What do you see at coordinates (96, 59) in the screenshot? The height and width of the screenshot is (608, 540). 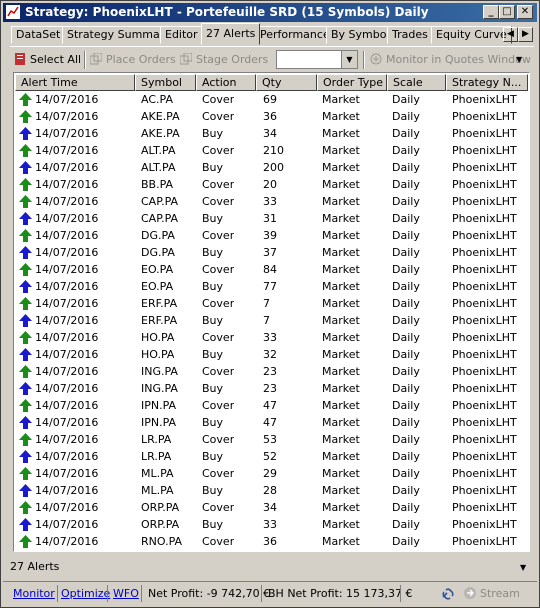 I see `place-orders-icon` at bounding box center [96, 59].